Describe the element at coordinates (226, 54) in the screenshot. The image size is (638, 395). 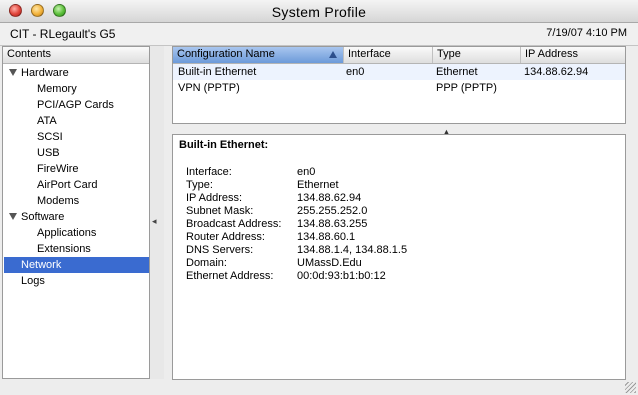
I see `column-header-label: Configuration Name` at that location.